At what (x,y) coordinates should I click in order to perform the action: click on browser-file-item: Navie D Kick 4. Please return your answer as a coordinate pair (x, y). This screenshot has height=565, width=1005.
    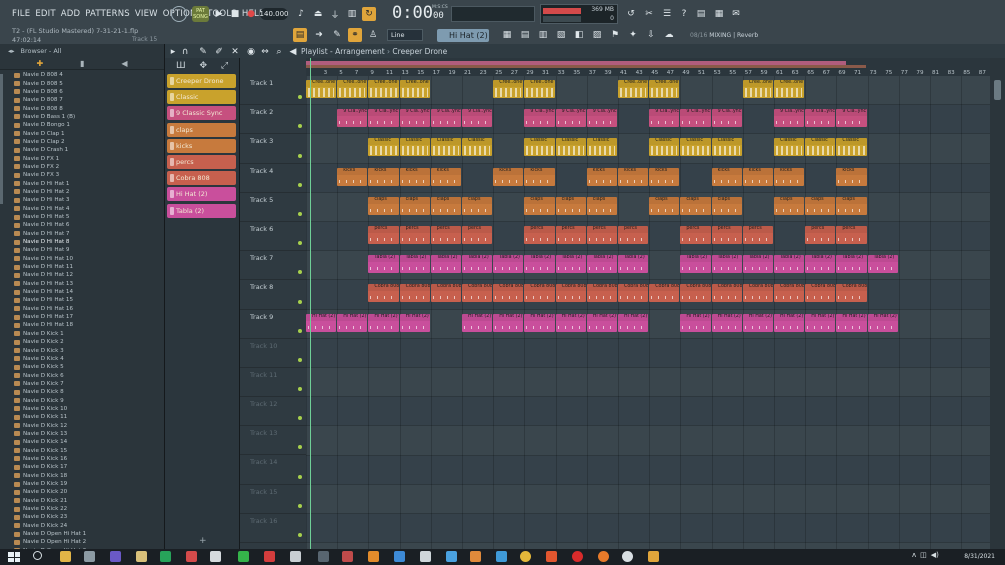
    Looking at the image, I should click on (82, 359).